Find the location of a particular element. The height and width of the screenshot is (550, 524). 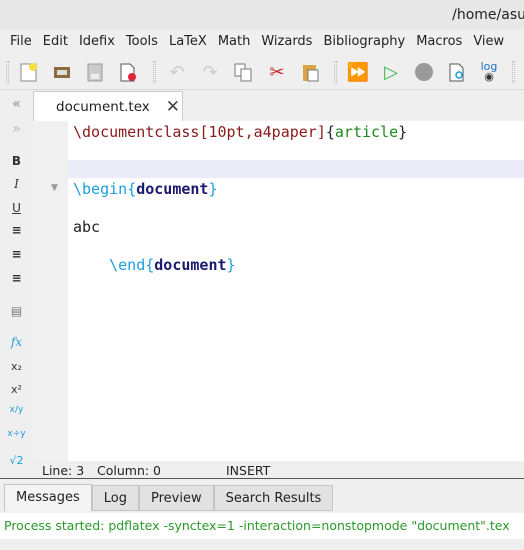

editor-line-4: \begin{document} is located at coordinates (145, 189).